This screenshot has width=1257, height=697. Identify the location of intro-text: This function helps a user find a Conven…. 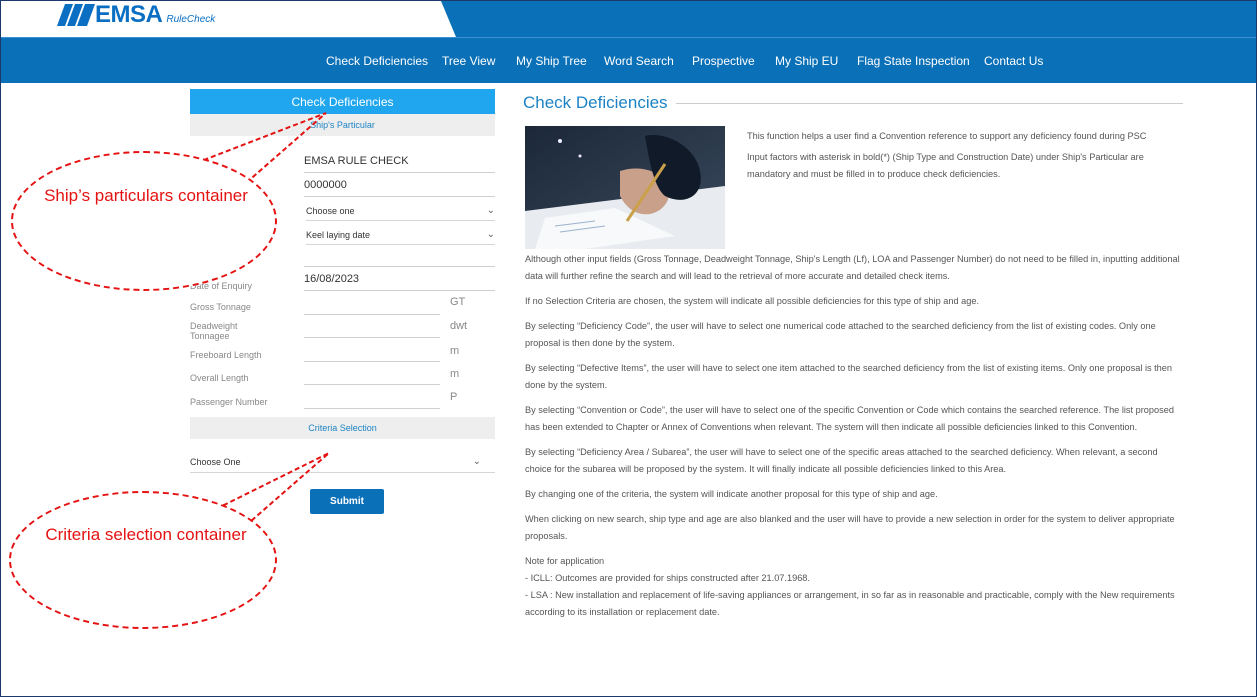
(967, 155).